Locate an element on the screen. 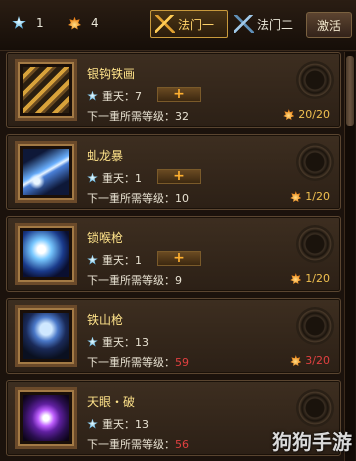 This screenshot has height=461, width=356. star-currency: 1 is located at coordinates (28, 23).